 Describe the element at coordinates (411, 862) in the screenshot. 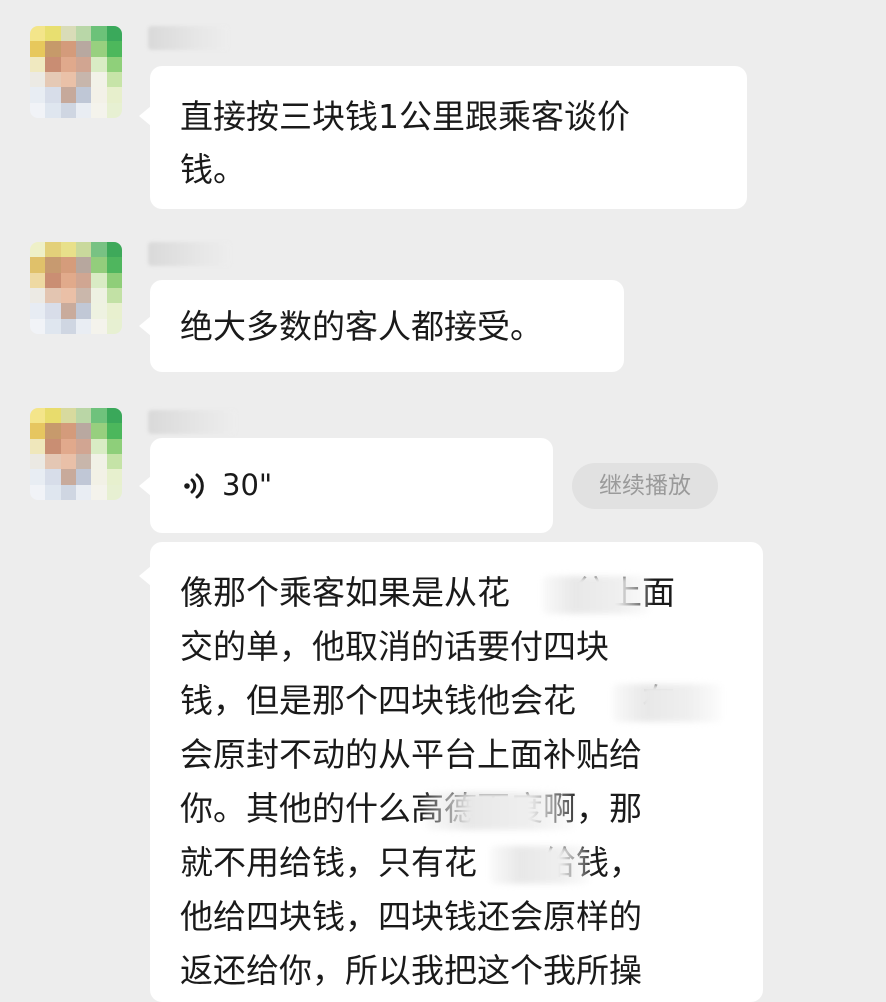

I see `message-text: 就不用给钱，只有花 给钱，` at that location.